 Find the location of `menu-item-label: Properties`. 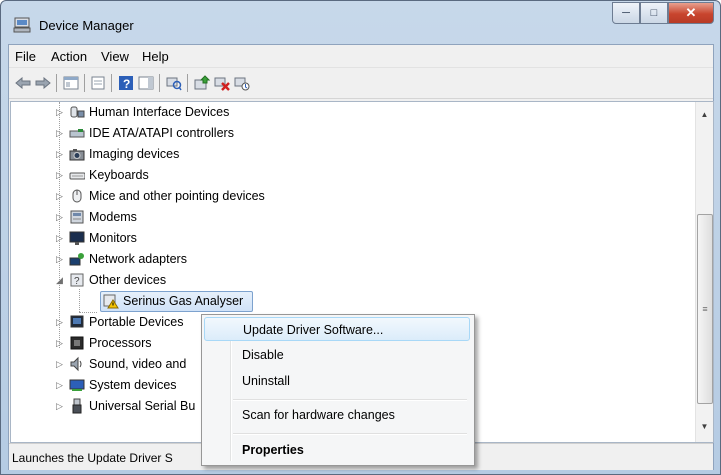

menu-item-label: Properties is located at coordinates (273, 450).